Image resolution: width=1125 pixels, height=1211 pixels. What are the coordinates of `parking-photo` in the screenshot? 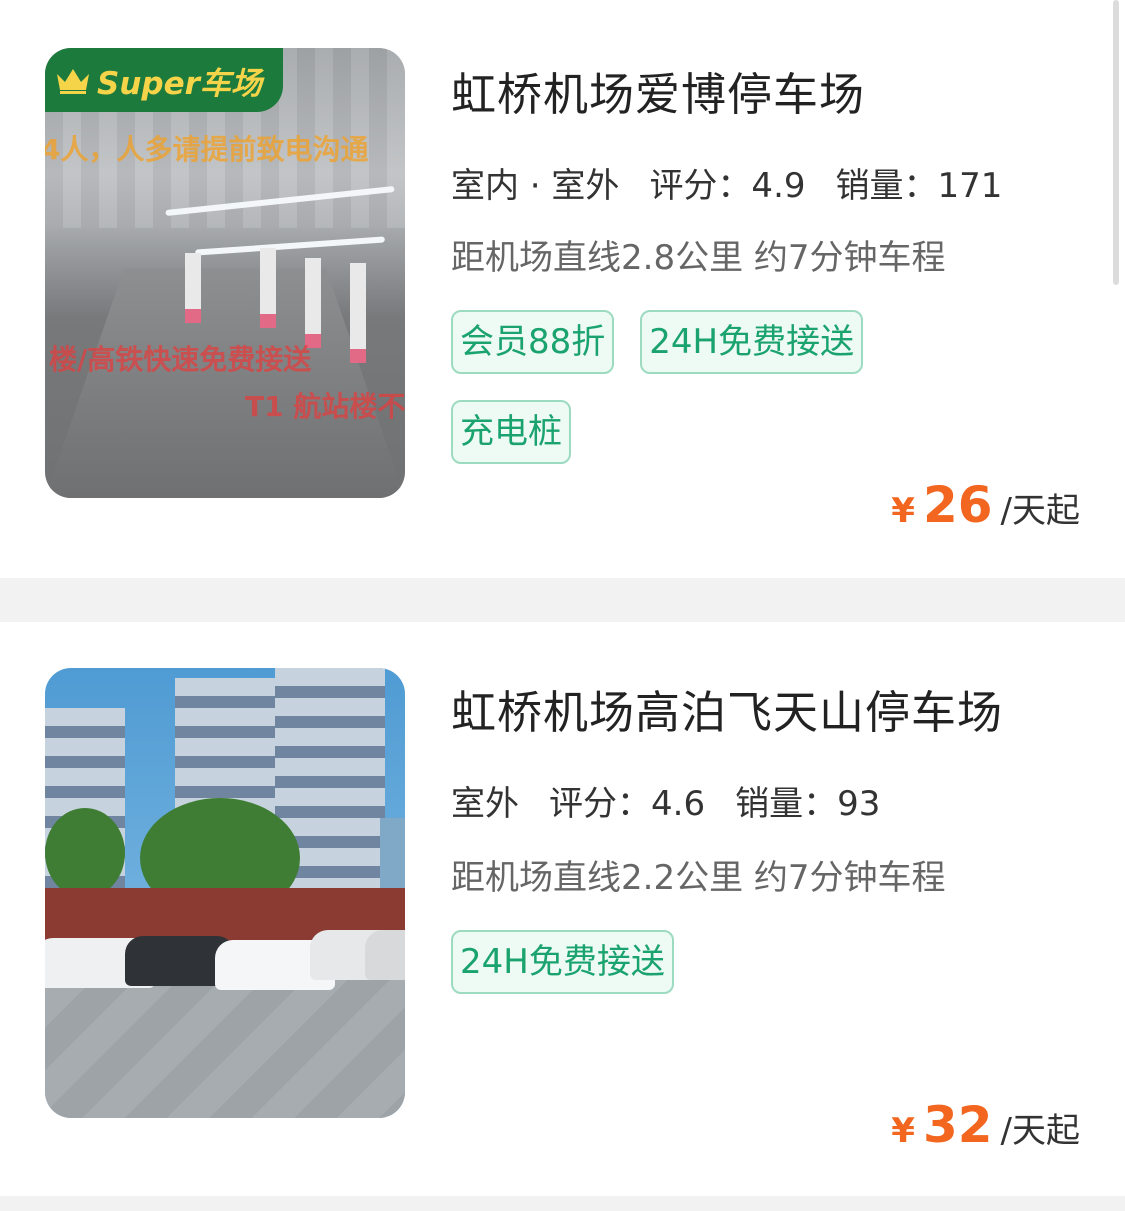 It's located at (225, 893).